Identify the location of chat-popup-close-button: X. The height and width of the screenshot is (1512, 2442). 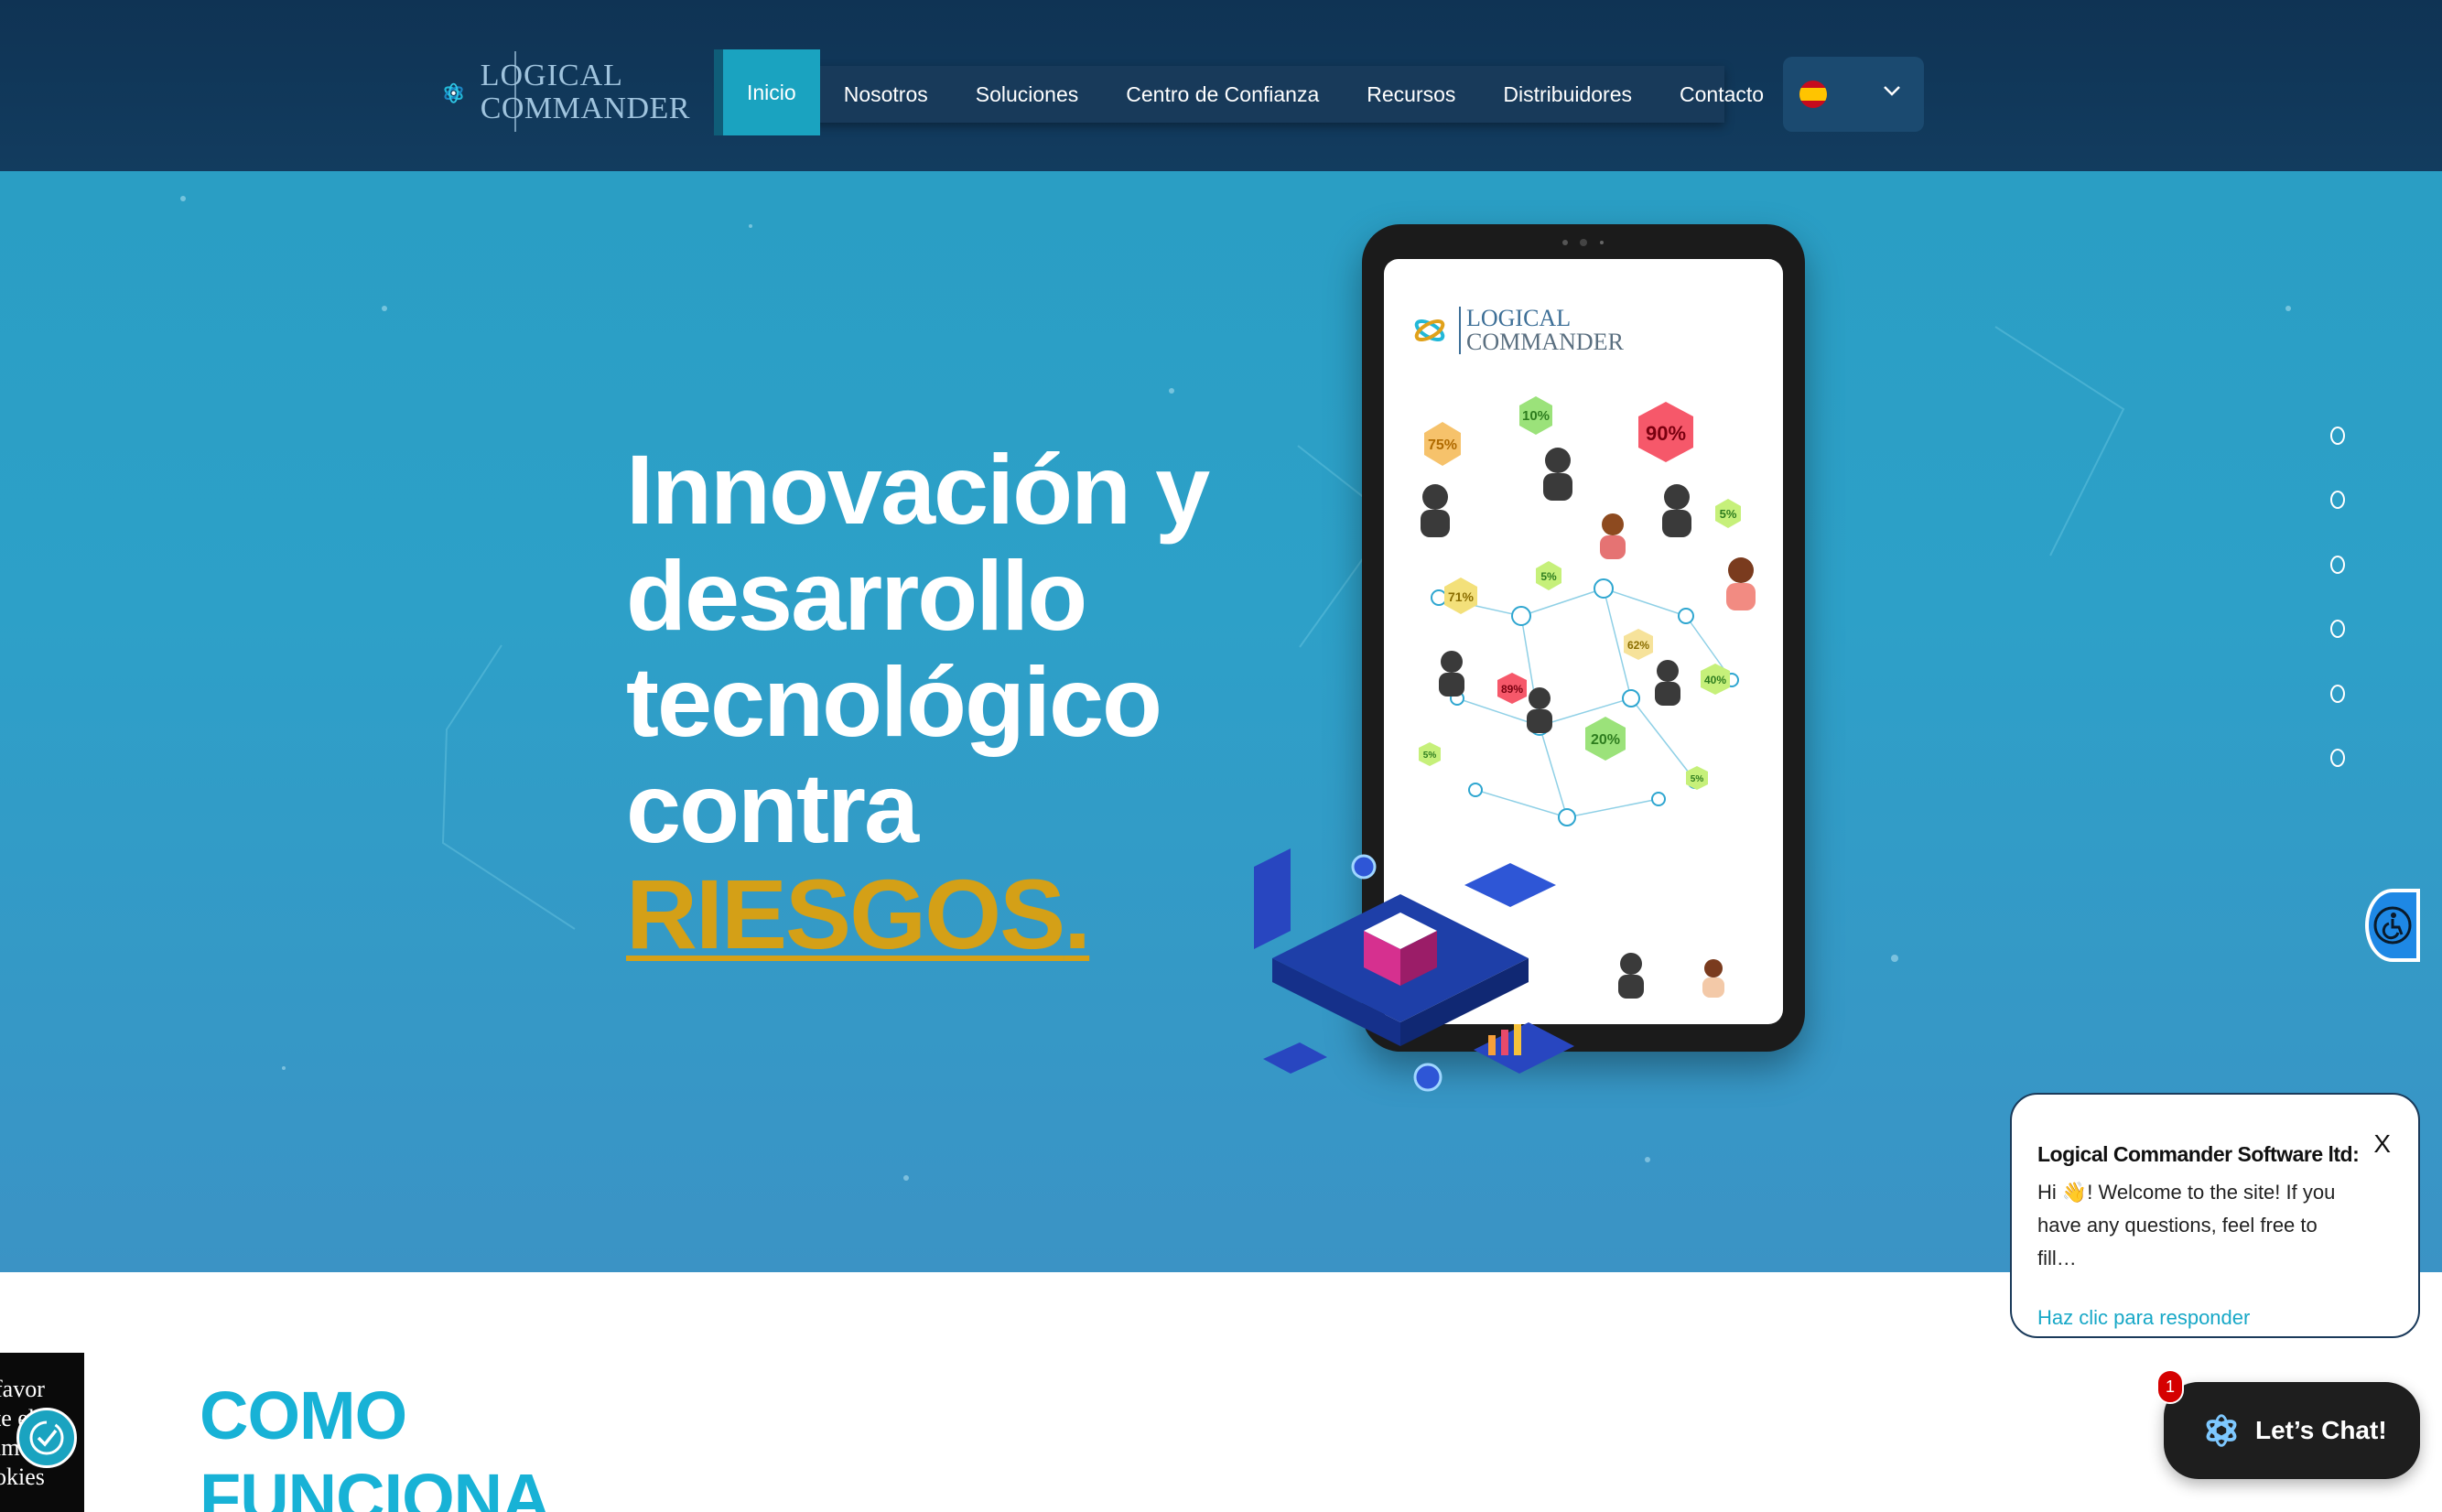
(2382, 1144).